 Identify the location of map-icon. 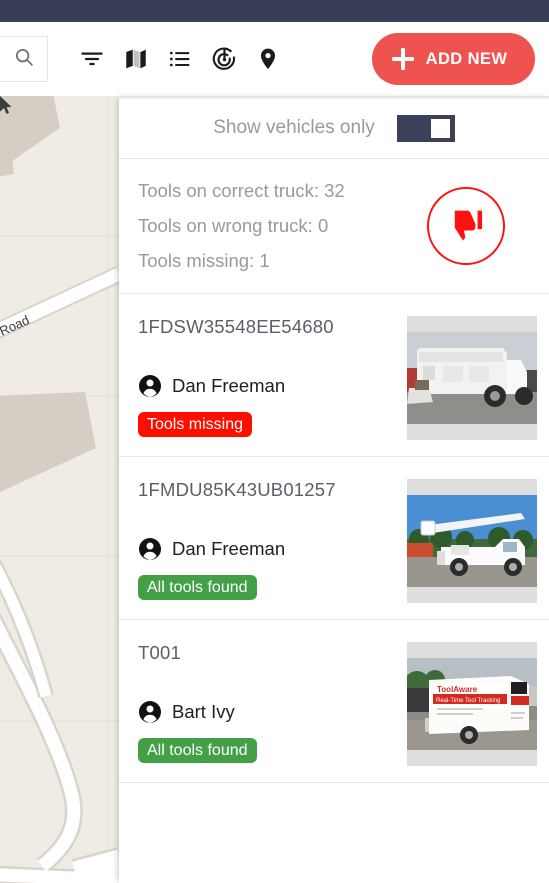
(136, 59).